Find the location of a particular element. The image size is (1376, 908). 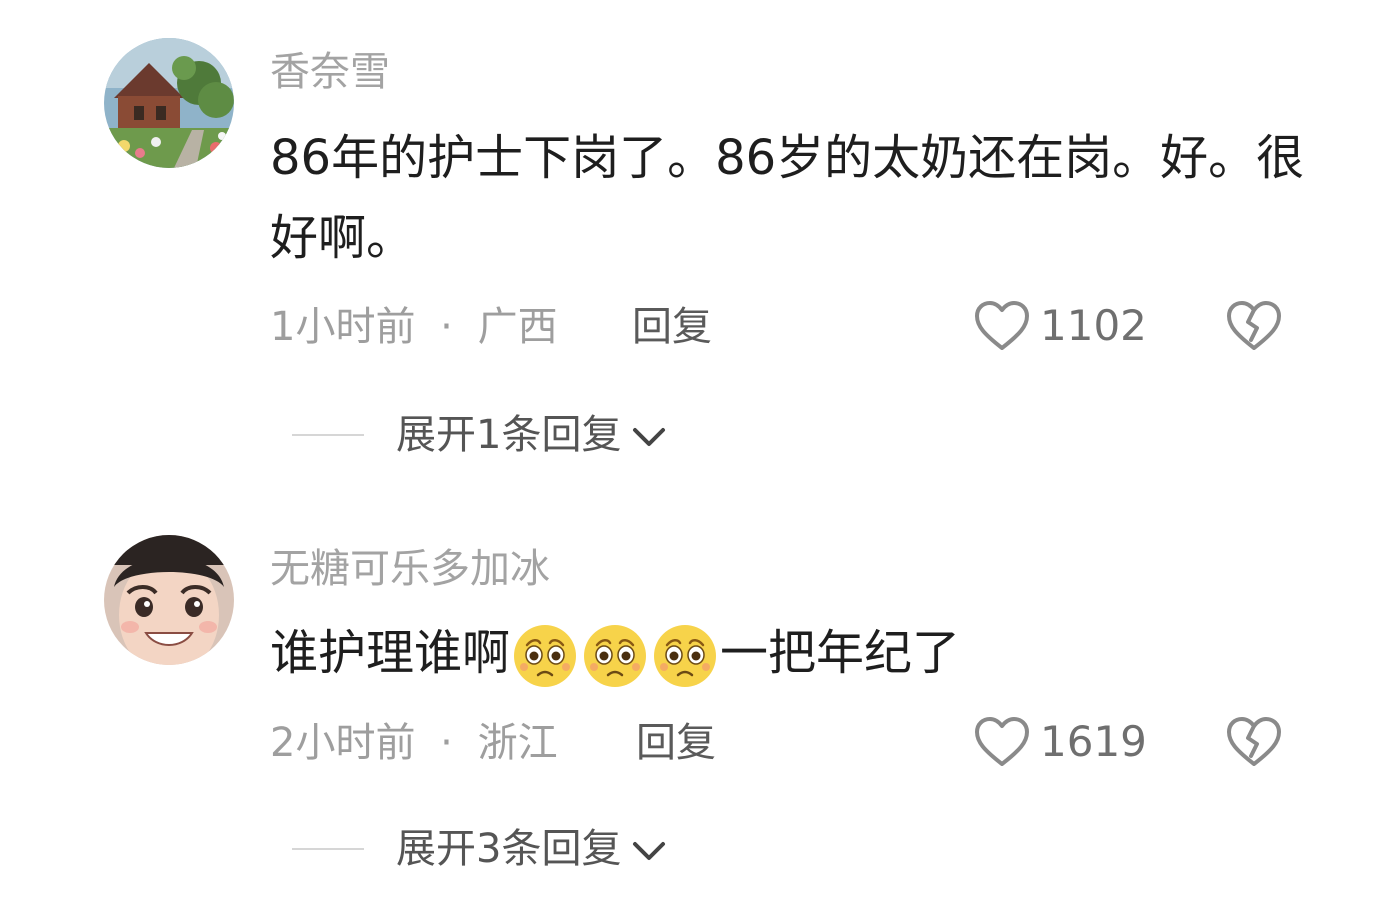

comment-text: 谁护理谁啊 一把年纪了 is located at coordinates (795, 653).